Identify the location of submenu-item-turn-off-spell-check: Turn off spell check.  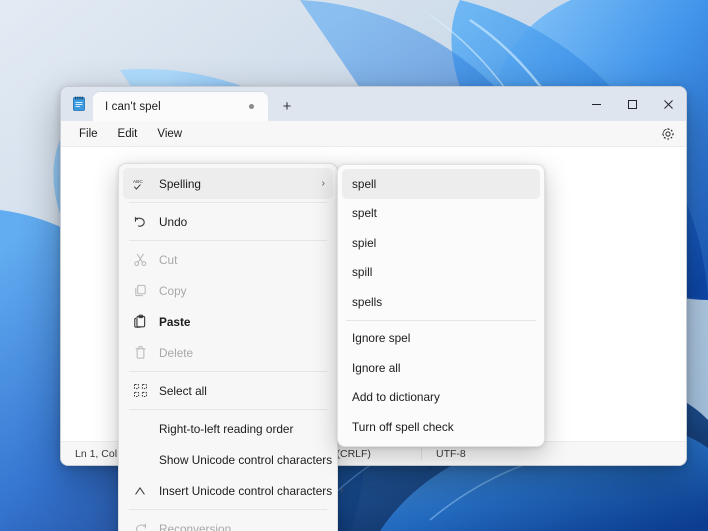
(441, 427).